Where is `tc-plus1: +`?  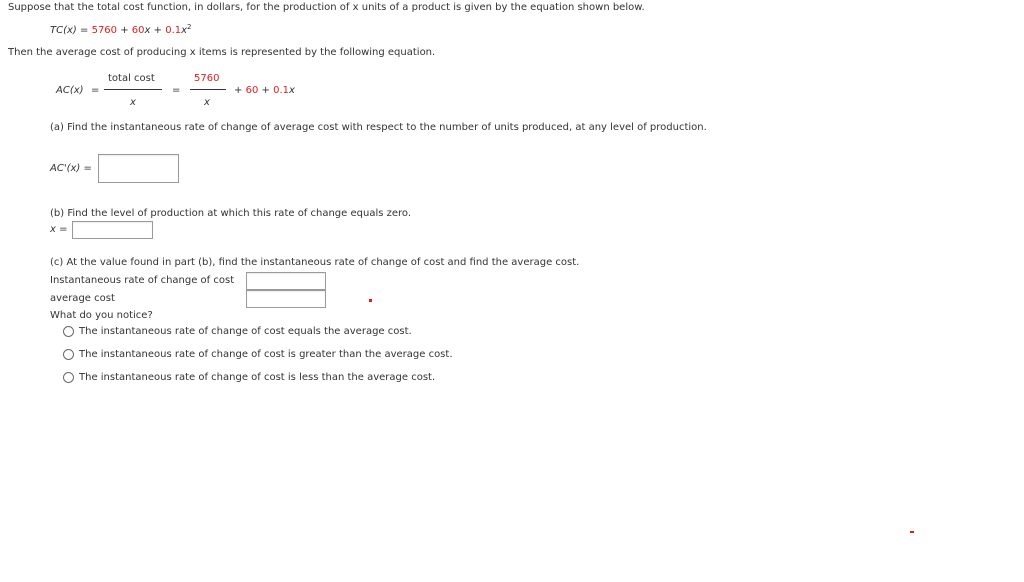
tc-plus1: + is located at coordinates (124, 30).